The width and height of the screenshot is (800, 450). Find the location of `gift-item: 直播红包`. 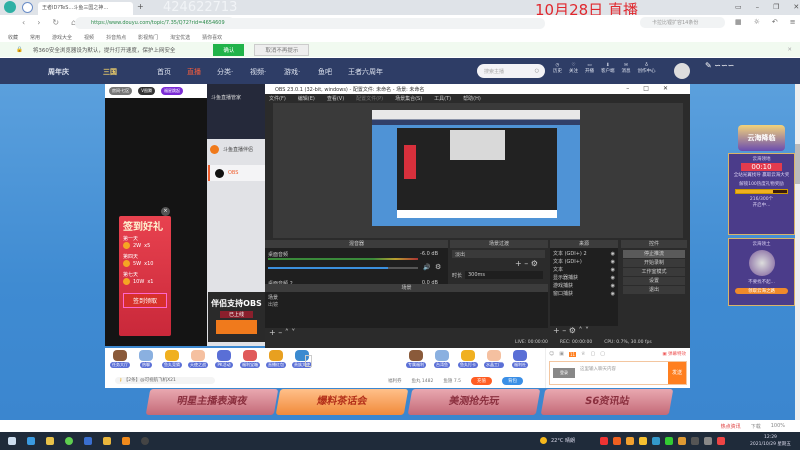

gift-item: 直播红包 is located at coordinates (276, 359).